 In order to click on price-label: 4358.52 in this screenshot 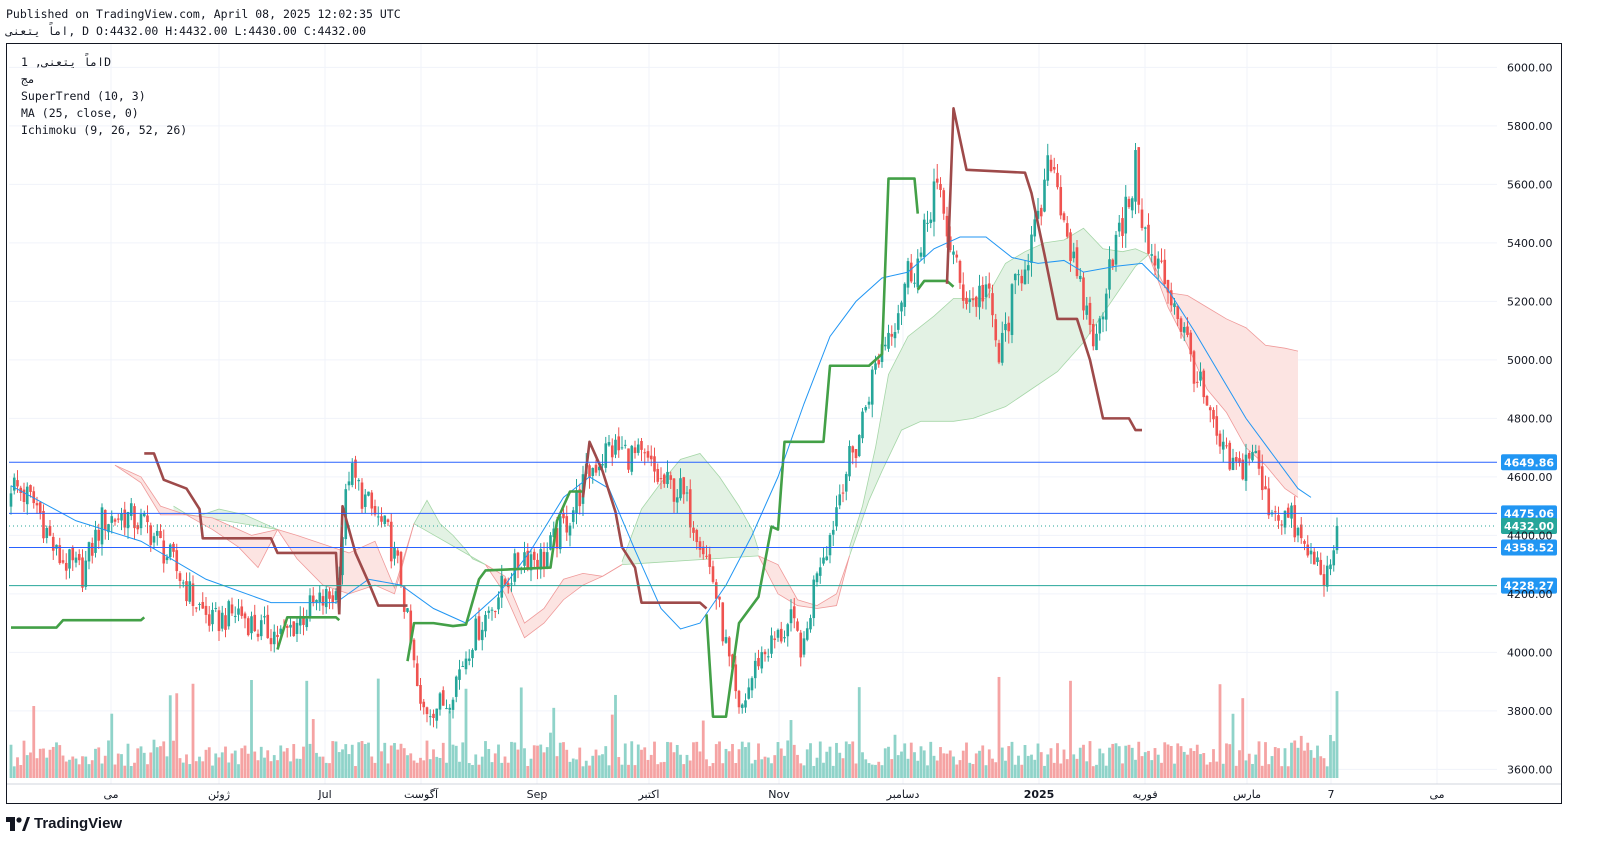, I will do `click(1529, 548)`.